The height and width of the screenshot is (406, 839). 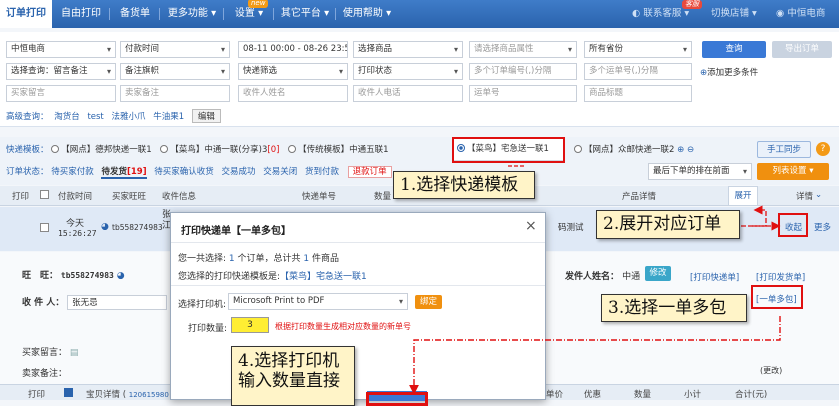 What do you see at coordinates (289, 381) in the screenshot?
I see `callout-step4-line2: 输入数量直接` at bounding box center [289, 381].